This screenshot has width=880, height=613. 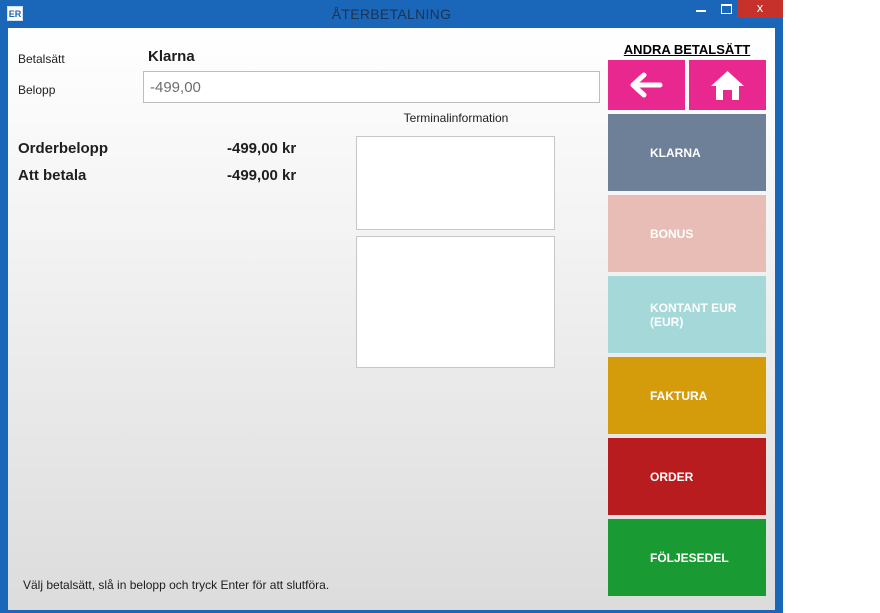 What do you see at coordinates (171, 56) in the screenshot?
I see `payment-method-value: Klarna` at bounding box center [171, 56].